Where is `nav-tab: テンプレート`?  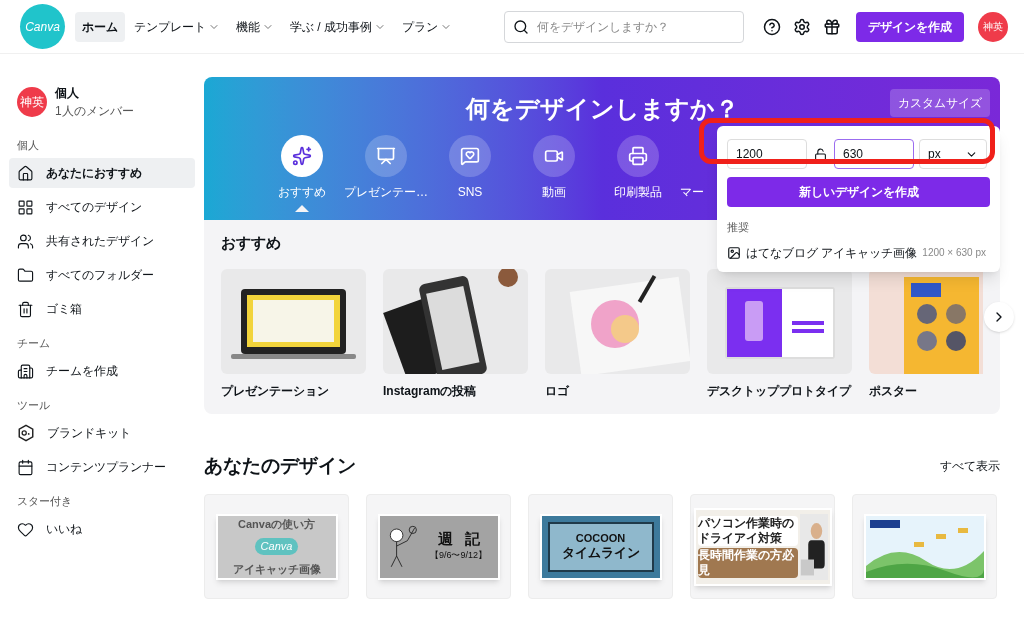
nav-tab: テンプレート is located at coordinates (177, 26).